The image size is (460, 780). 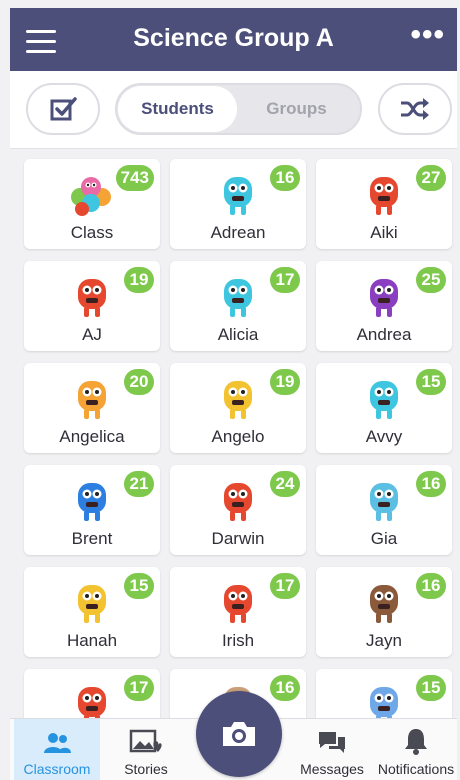 I want to click on tab-students: Students, so click(x=177, y=109).